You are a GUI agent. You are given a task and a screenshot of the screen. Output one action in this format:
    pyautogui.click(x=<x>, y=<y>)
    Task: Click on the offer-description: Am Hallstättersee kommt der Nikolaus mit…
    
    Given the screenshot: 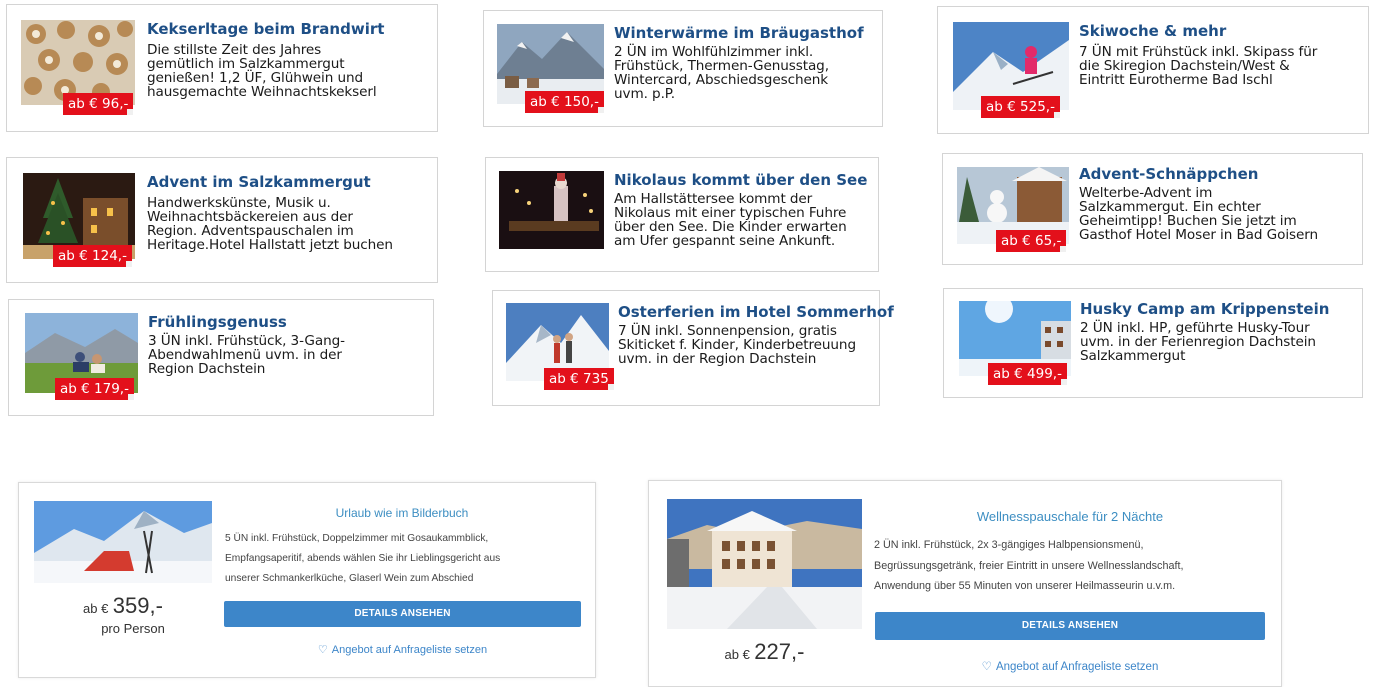 What is the action you would take?
    pyautogui.click(x=730, y=220)
    